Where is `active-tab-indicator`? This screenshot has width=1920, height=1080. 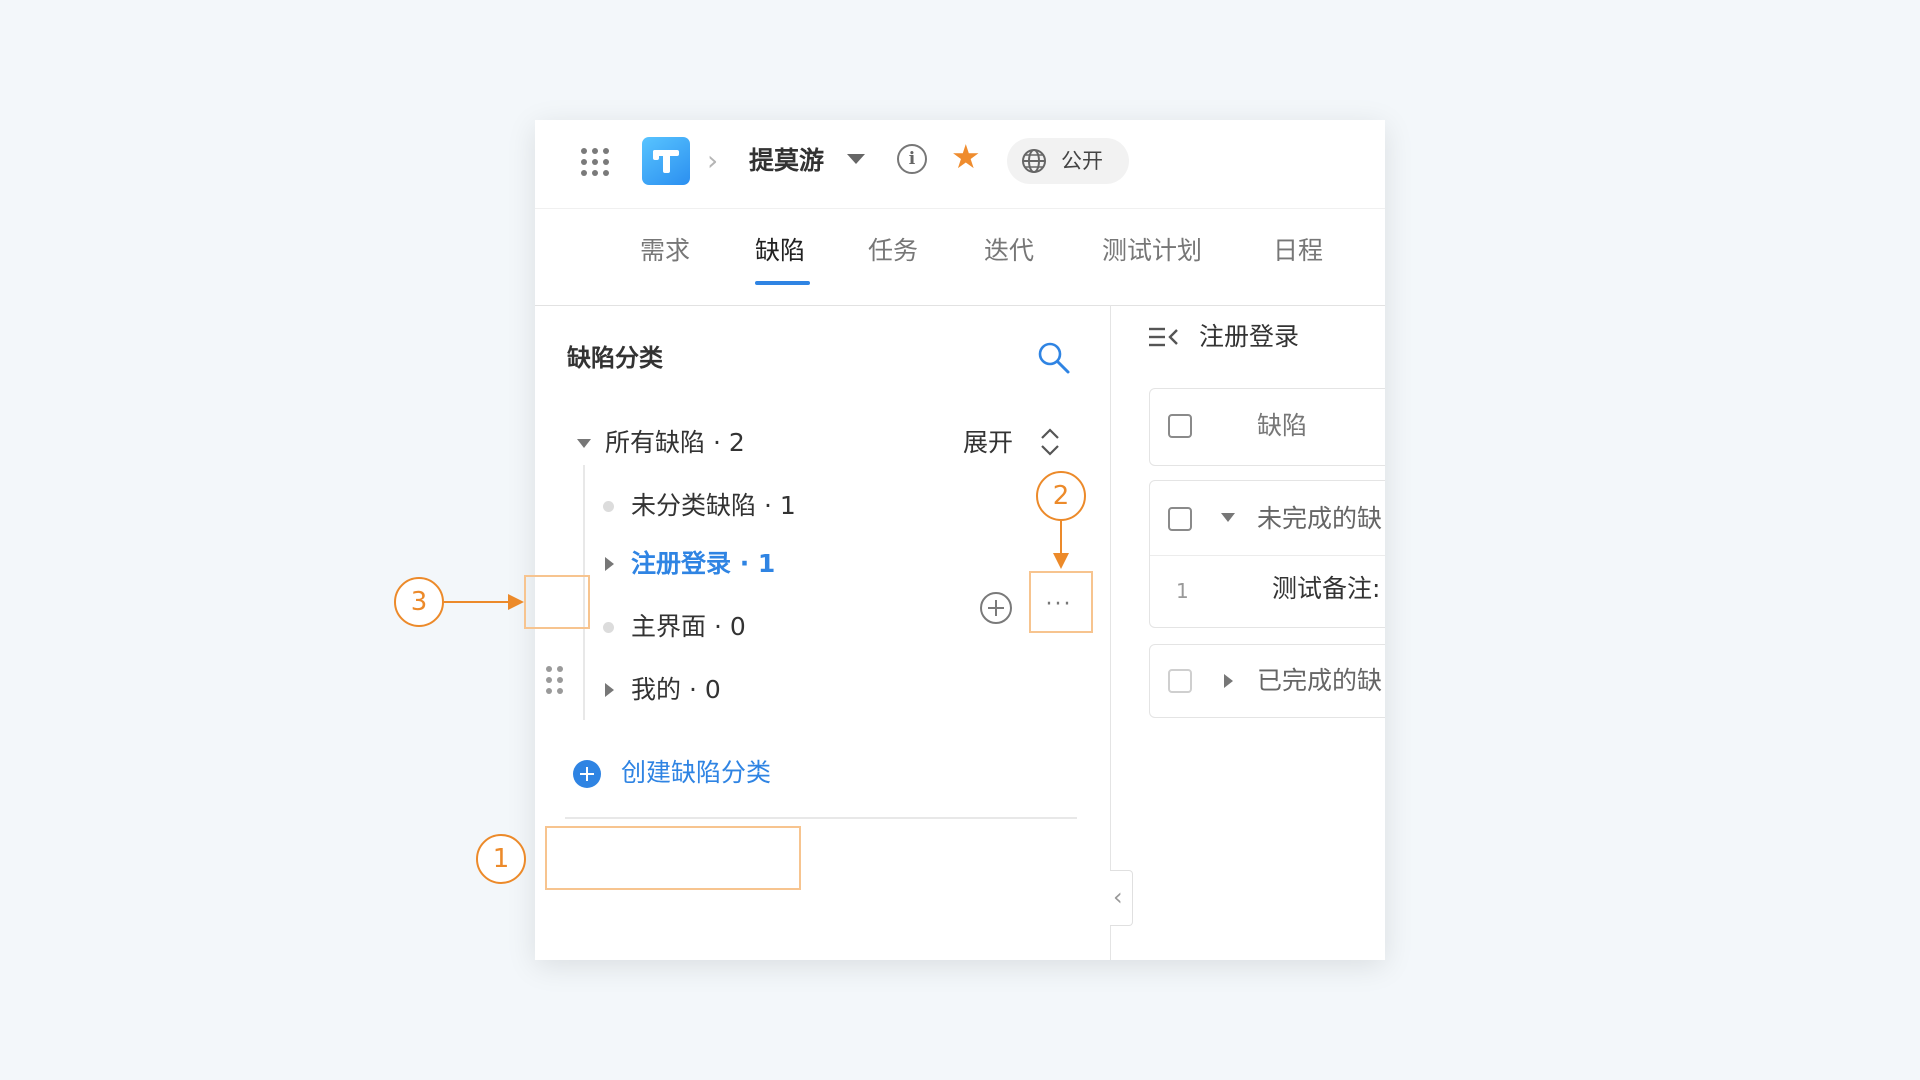 active-tab-indicator is located at coordinates (782, 283).